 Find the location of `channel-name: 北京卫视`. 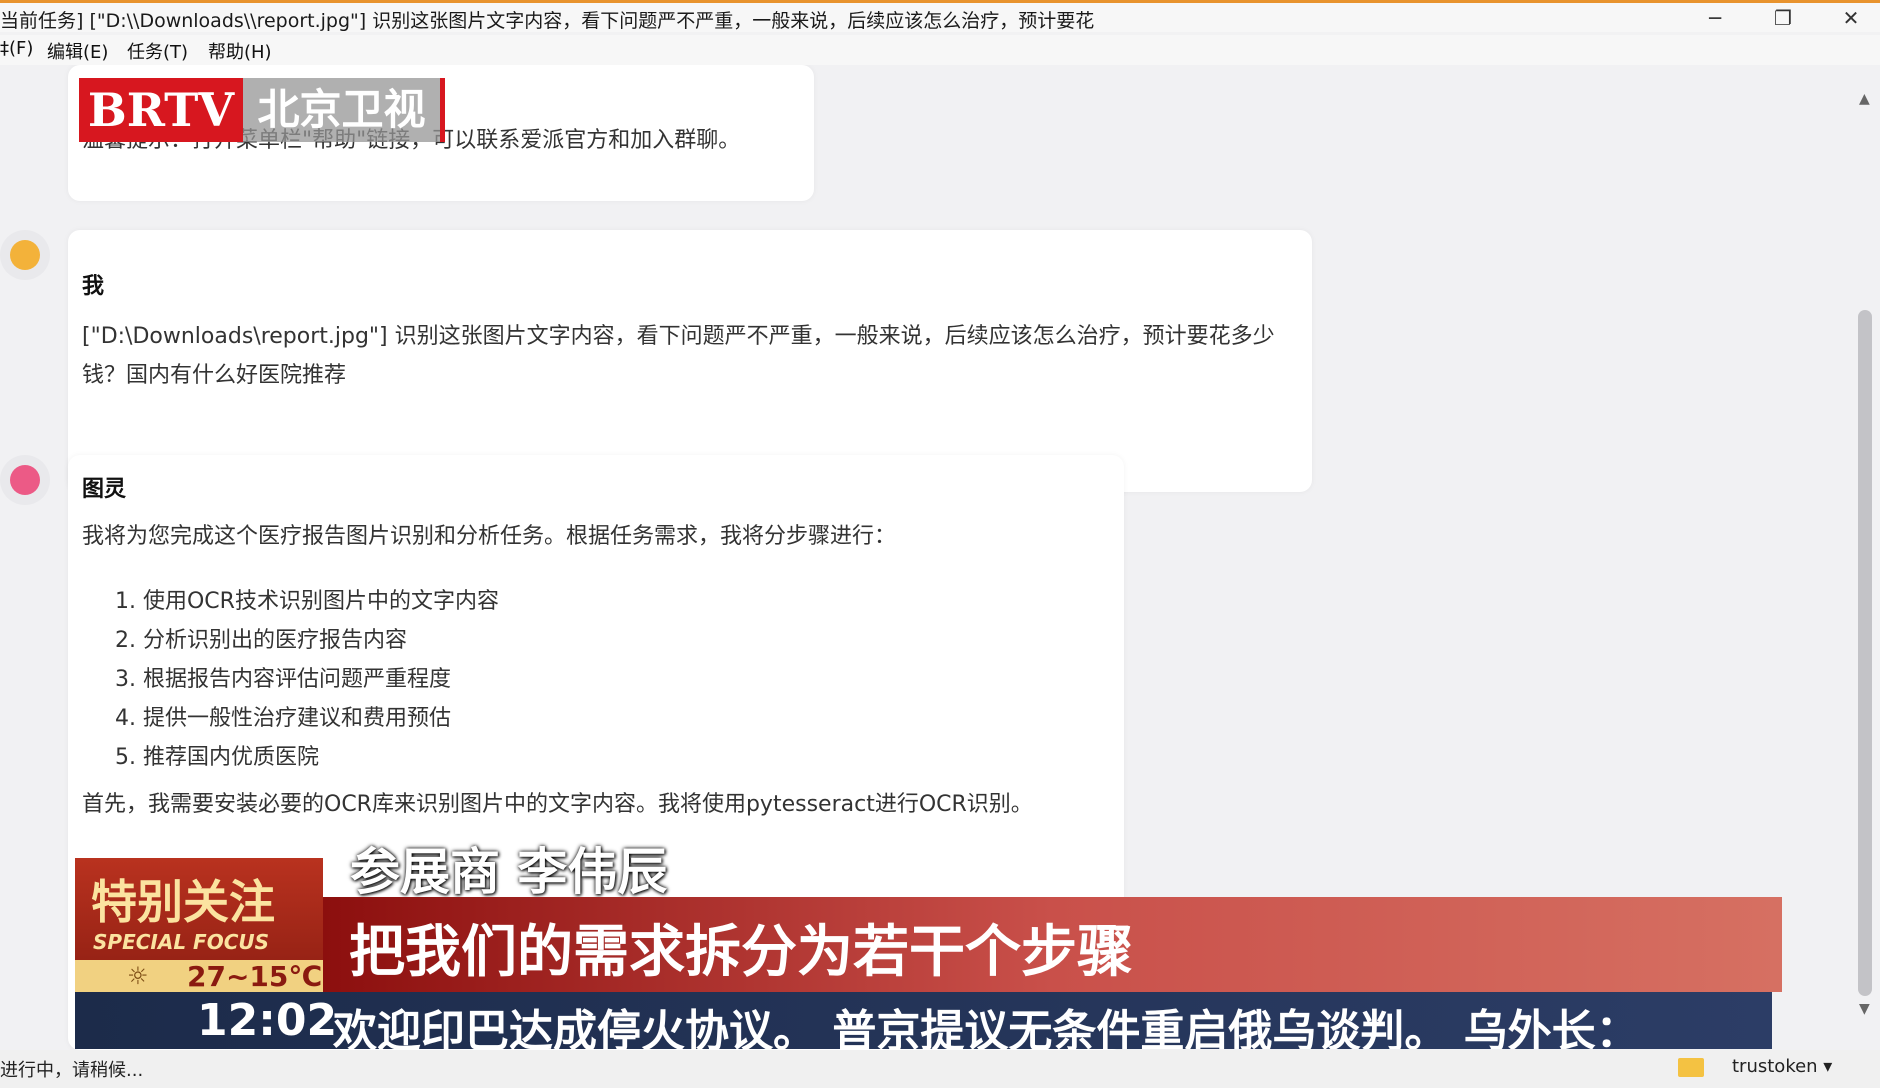

channel-name: 北京卫视 is located at coordinates (344, 110).